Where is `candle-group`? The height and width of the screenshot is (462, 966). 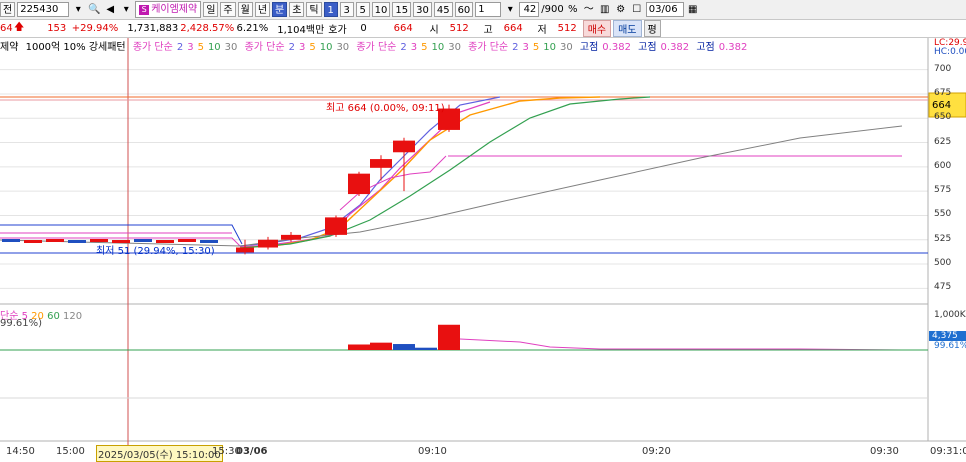 candle-group is located at coordinates (348, 179).